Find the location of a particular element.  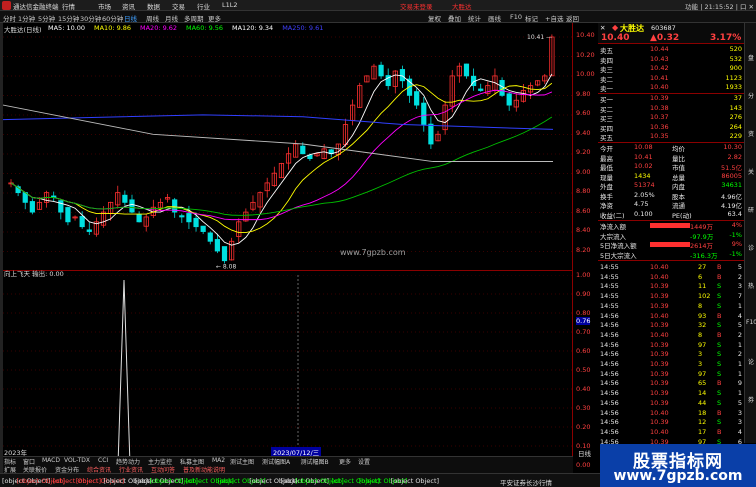

order-row: 卖四 10.43 532 is located at coordinates (671, 60).